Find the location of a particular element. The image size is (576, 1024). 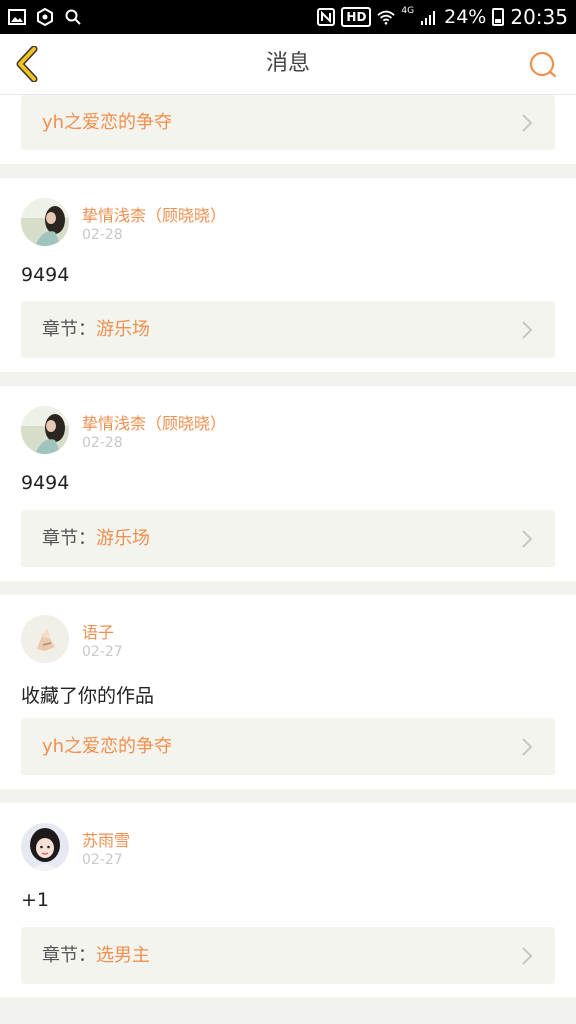

page-title: 消息 is located at coordinates (287, 63).